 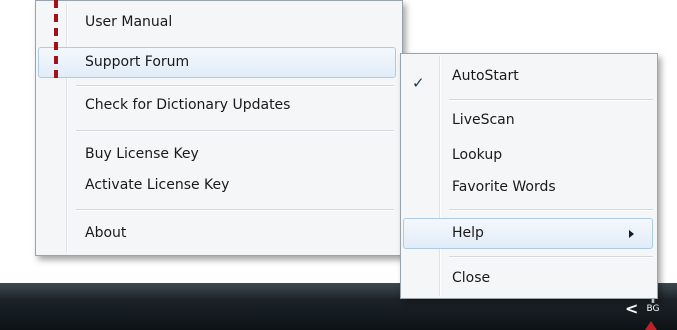 What do you see at coordinates (528, 233) in the screenshot?
I see `menu-item-help: Help` at bounding box center [528, 233].